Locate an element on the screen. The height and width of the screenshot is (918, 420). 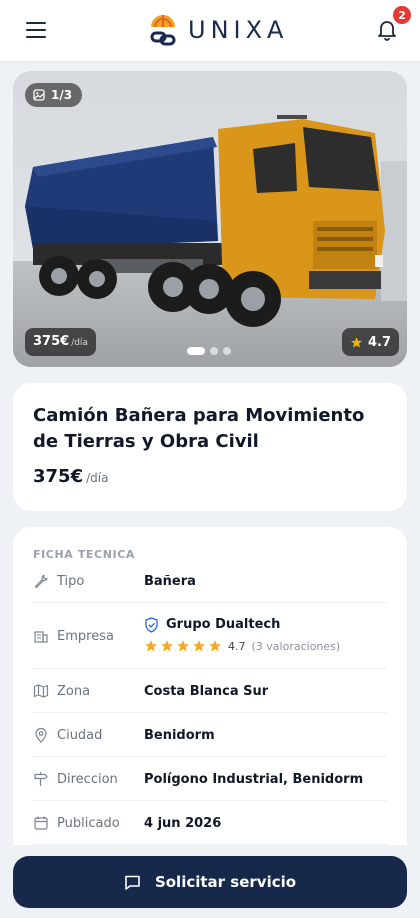
image-counter: 1/3 is located at coordinates (54, 95).